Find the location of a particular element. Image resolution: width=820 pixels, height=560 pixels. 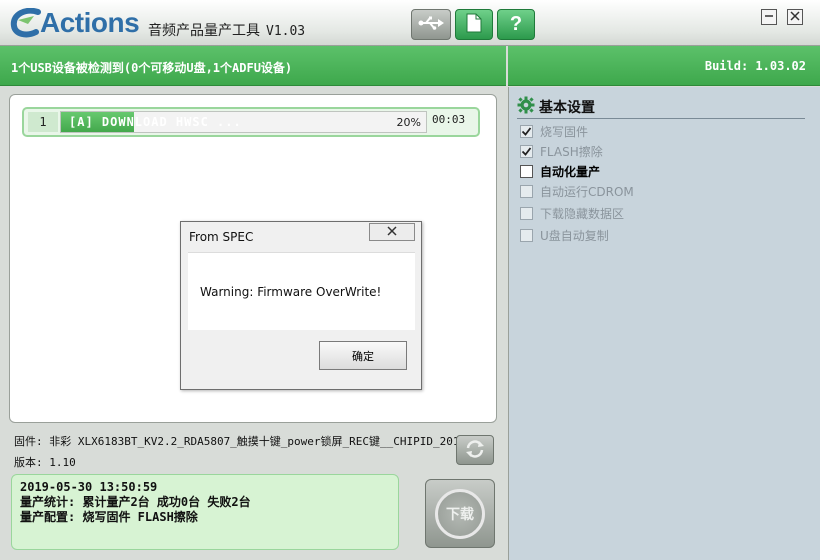

device-row: 1 [A] DOWNLOAD HWSC ... 20% 00:03 is located at coordinates (251, 122).